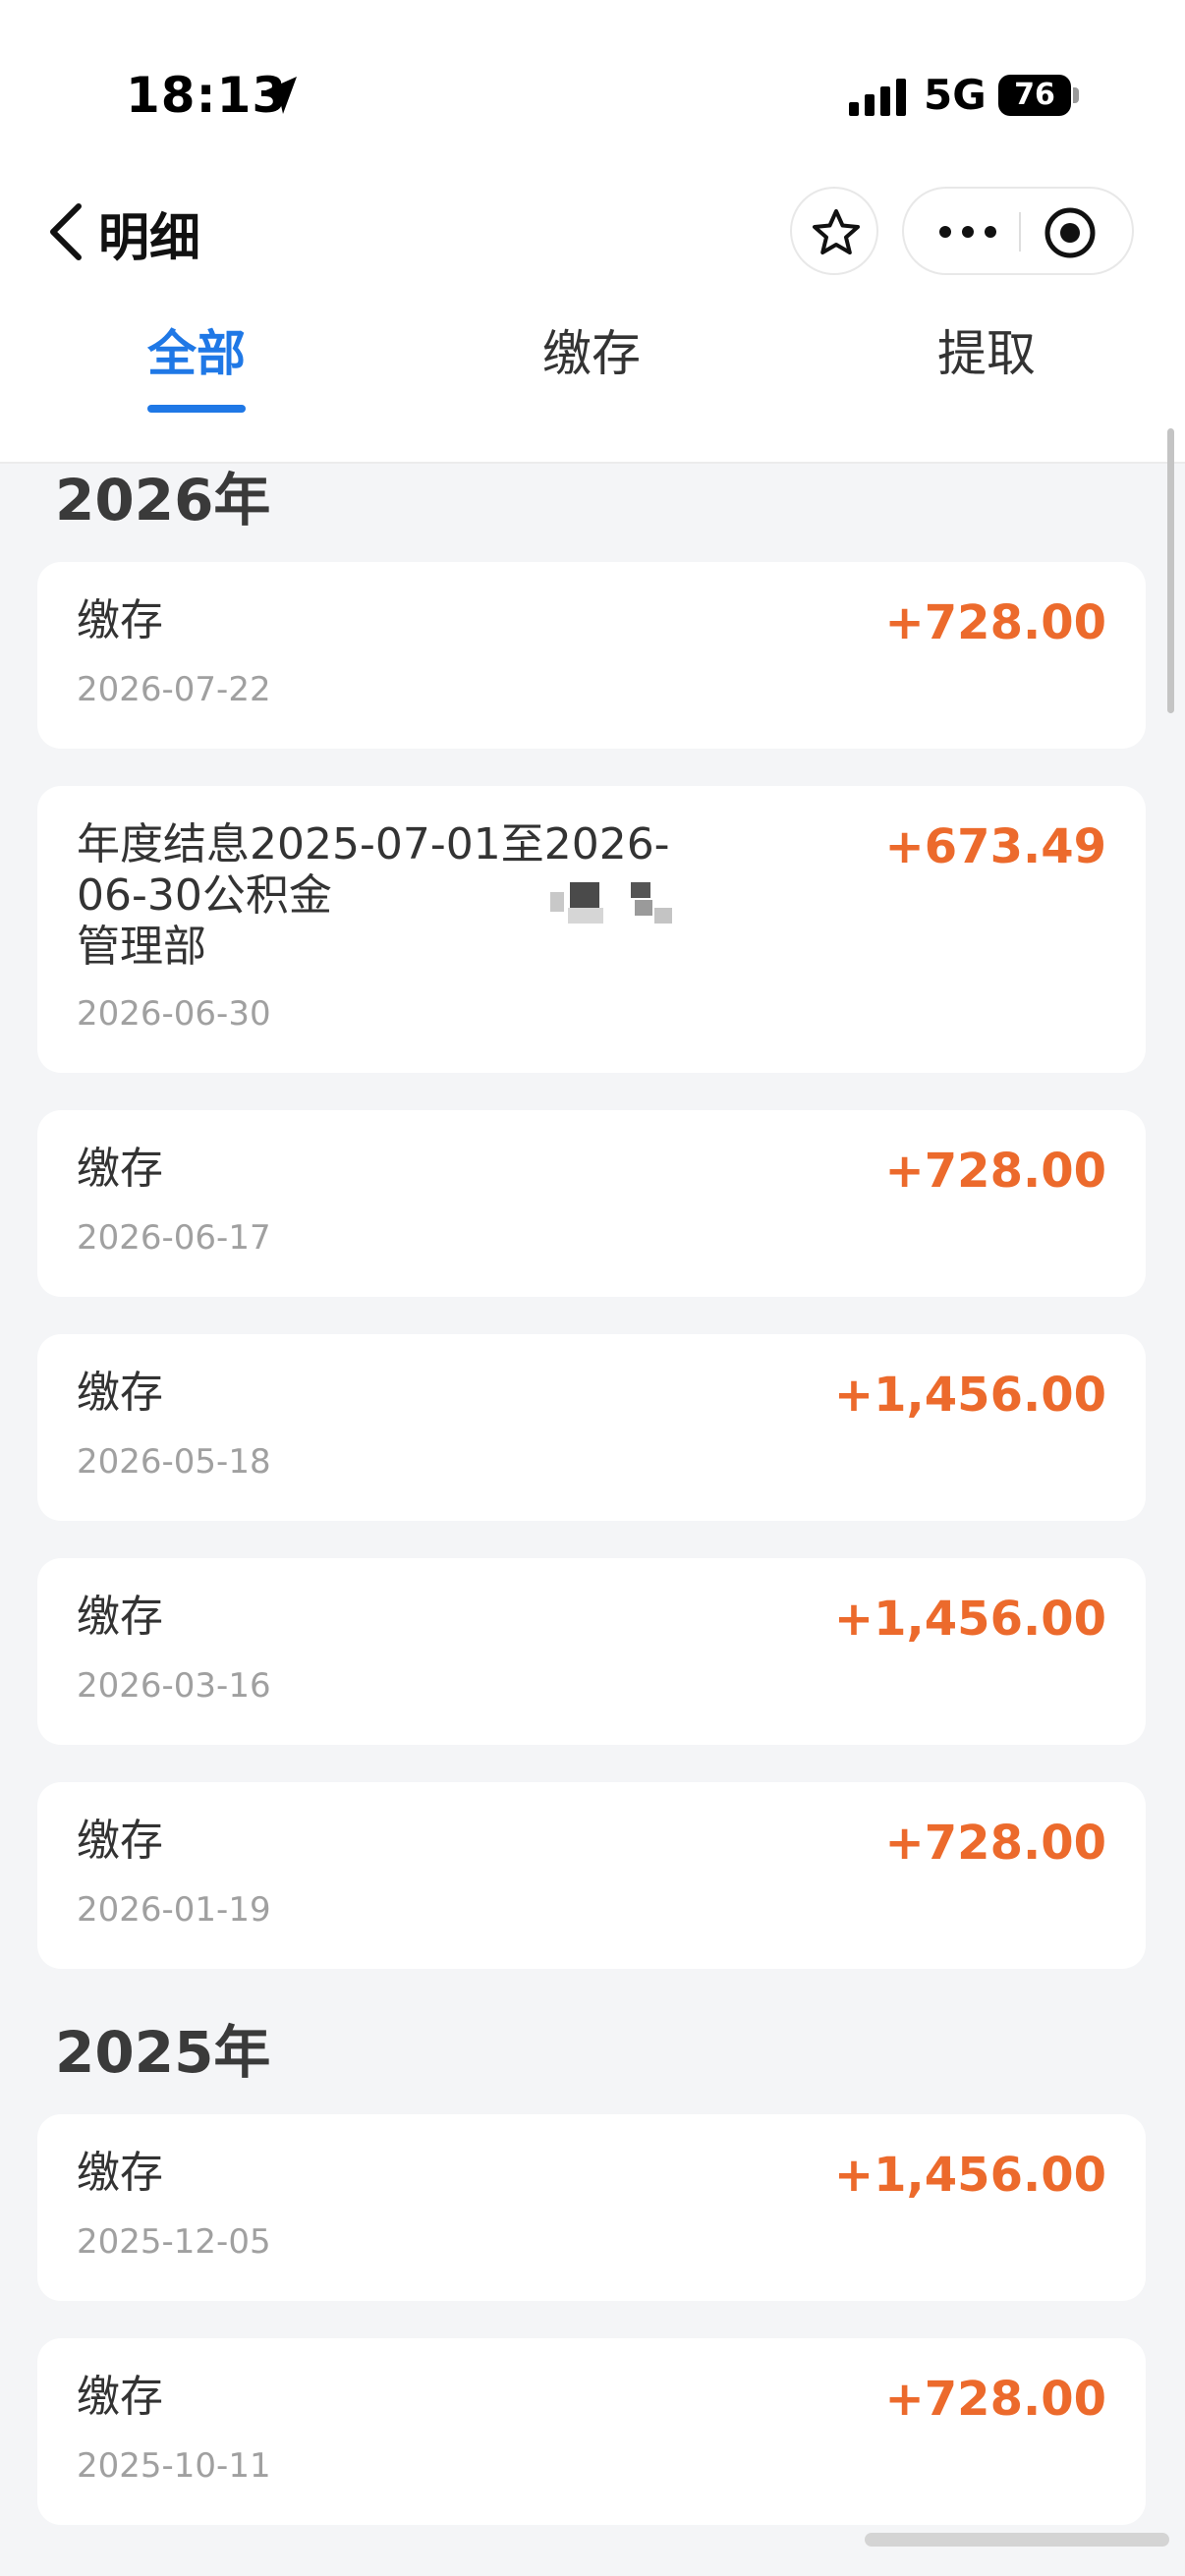 This screenshot has height=2576, width=1185. What do you see at coordinates (1170, 570) in the screenshot?
I see `scrollbar` at bounding box center [1170, 570].